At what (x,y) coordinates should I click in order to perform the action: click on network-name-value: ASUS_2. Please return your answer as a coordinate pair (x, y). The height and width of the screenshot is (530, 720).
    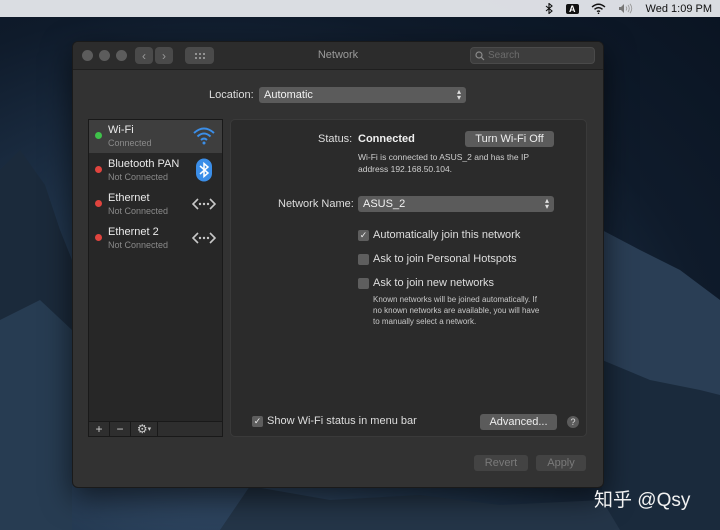
    Looking at the image, I should click on (384, 204).